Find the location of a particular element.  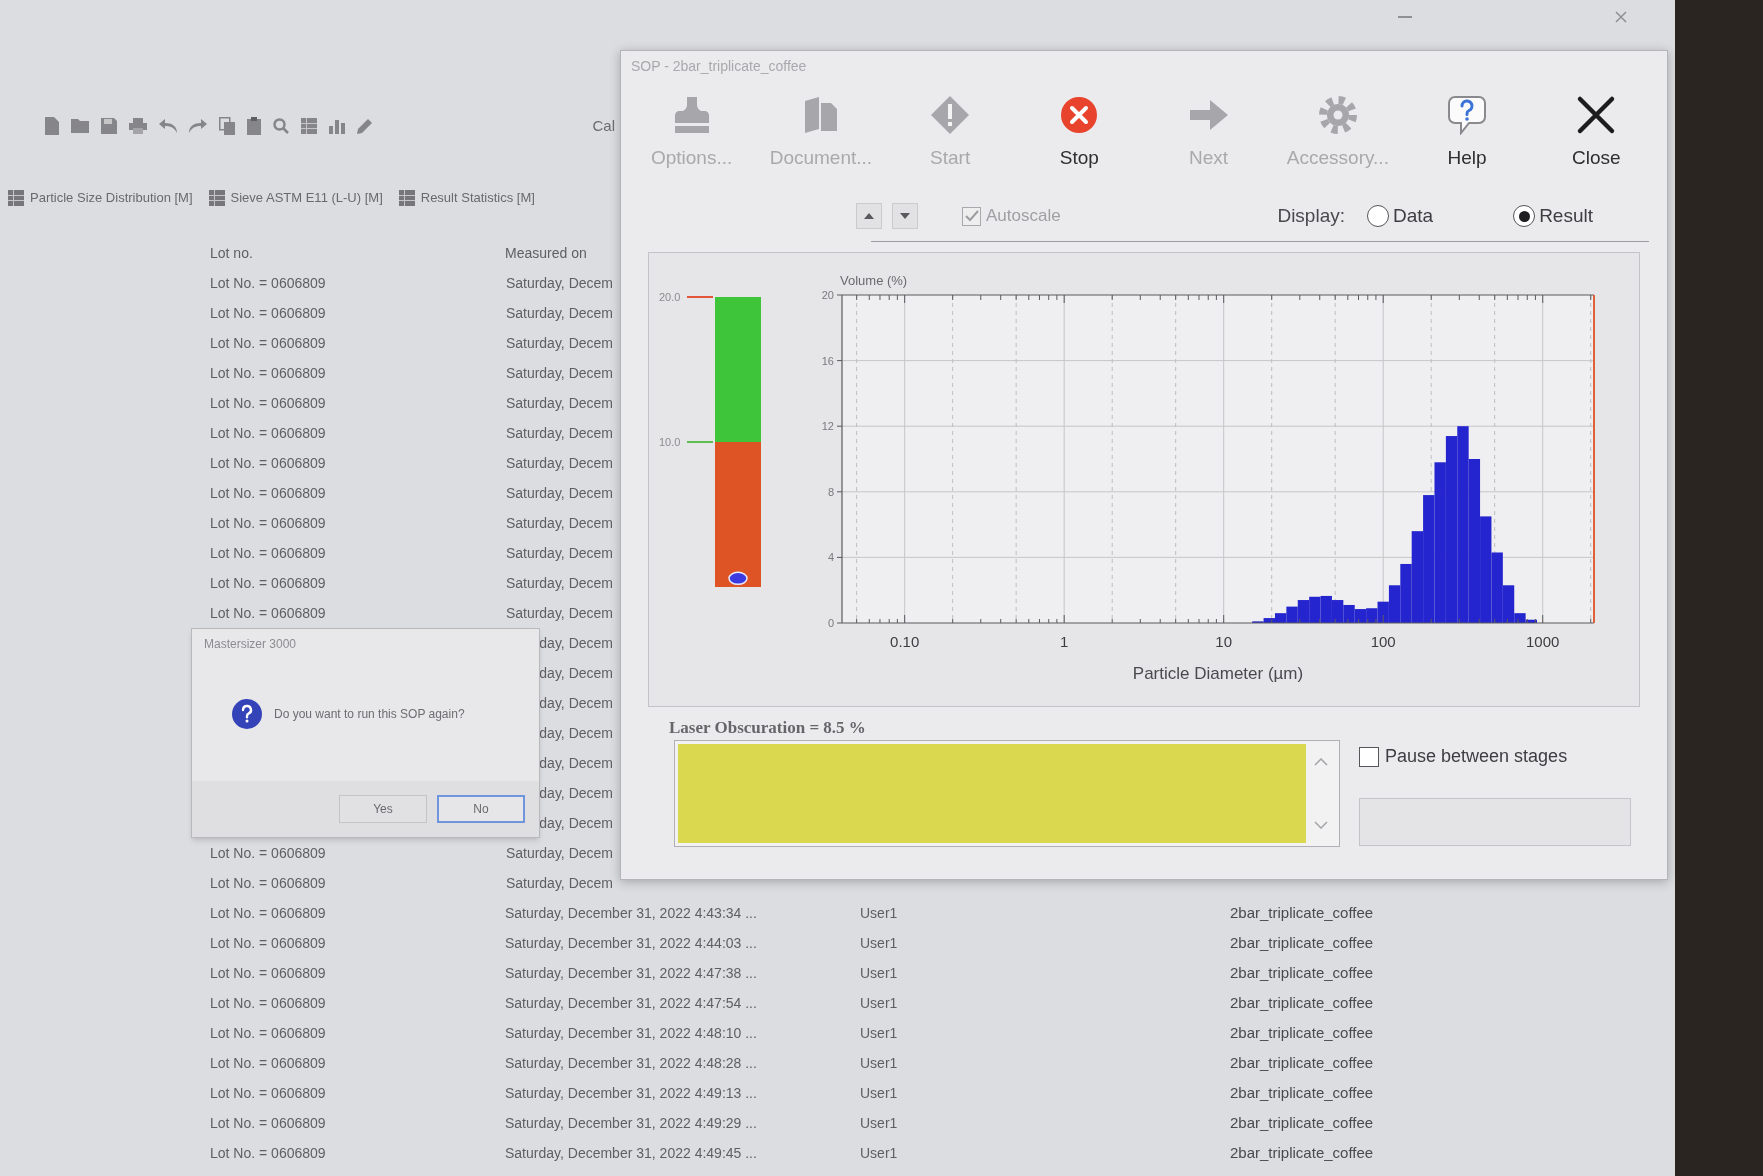

column-header: Lot no. is located at coordinates (231, 252).